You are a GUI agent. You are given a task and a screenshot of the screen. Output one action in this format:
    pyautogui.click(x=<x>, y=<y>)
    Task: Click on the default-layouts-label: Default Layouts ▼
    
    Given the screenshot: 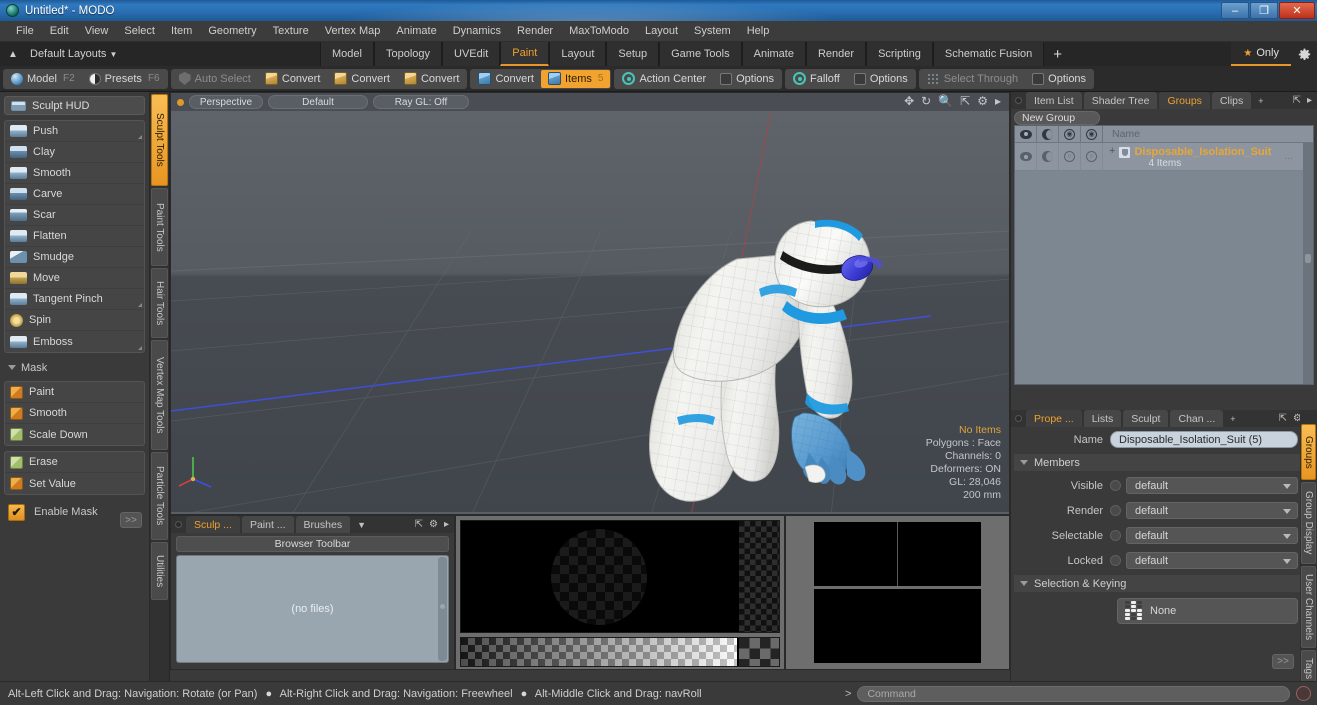 What is the action you would take?
    pyautogui.click(x=73, y=54)
    